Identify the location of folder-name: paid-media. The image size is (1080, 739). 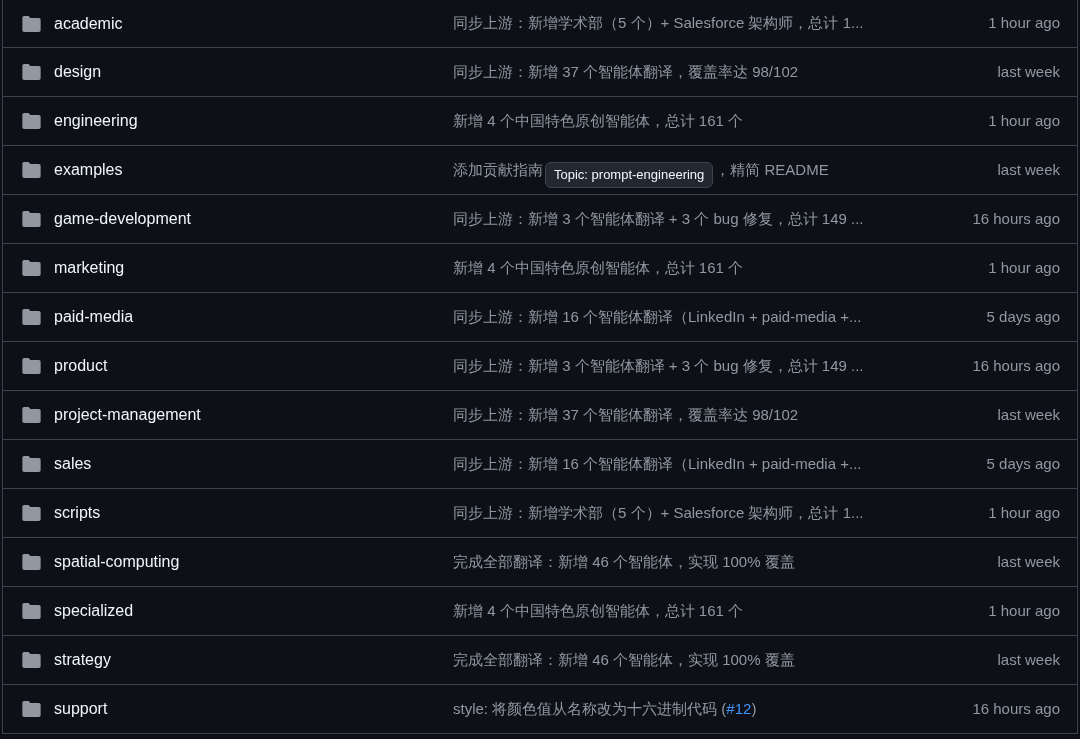
(94, 317).